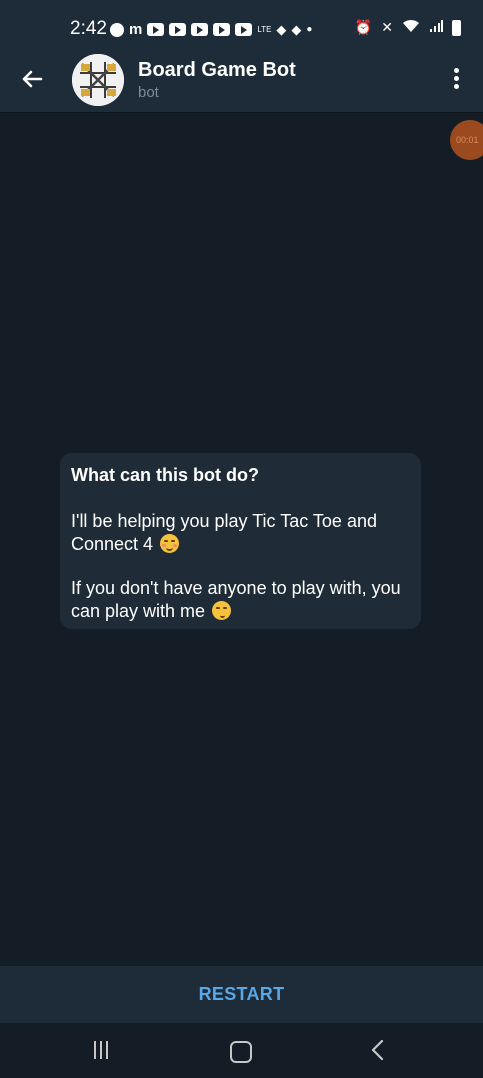 The width and height of the screenshot is (483, 1078). What do you see at coordinates (211, 29) in the screenshot?
I see `notification-icons: m LTE ◆ ◆ ●` at bounding box center [211, 29].